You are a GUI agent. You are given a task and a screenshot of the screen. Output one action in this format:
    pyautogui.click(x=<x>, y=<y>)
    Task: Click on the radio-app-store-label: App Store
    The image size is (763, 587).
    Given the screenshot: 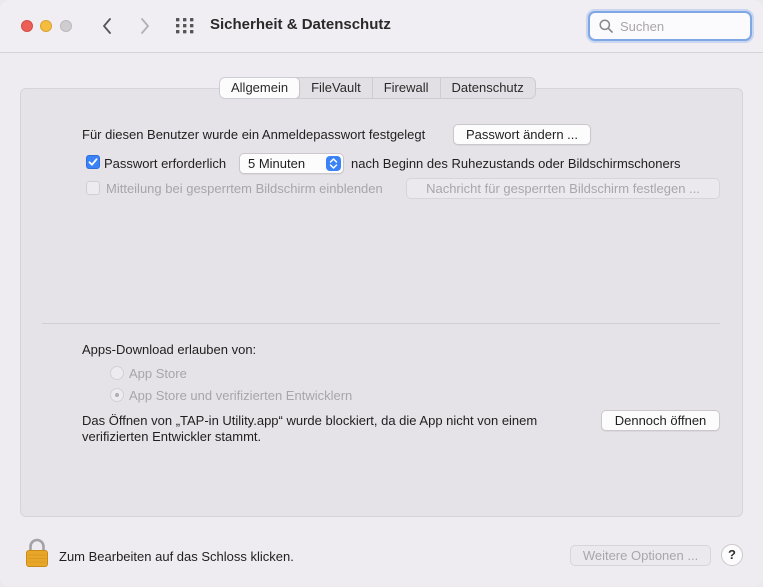 What is the action you would take?
    pyautogui.click(x=158, y=373)
    